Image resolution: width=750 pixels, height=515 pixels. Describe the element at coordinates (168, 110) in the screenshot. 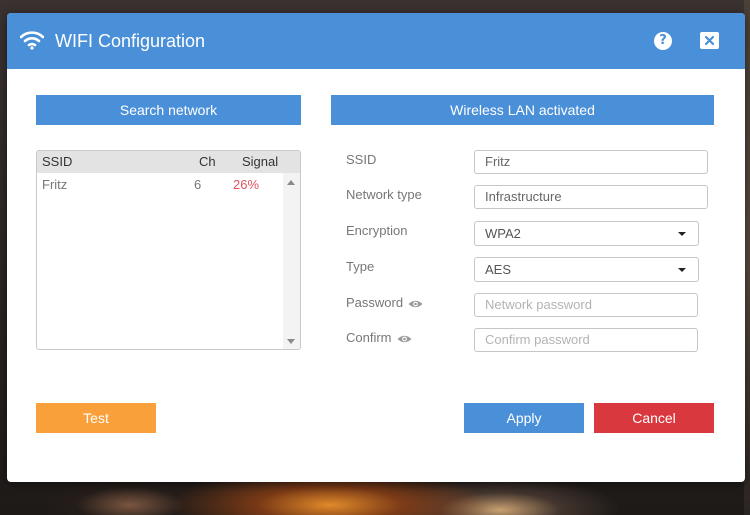

I see `search-network-header: Search network` at that location.